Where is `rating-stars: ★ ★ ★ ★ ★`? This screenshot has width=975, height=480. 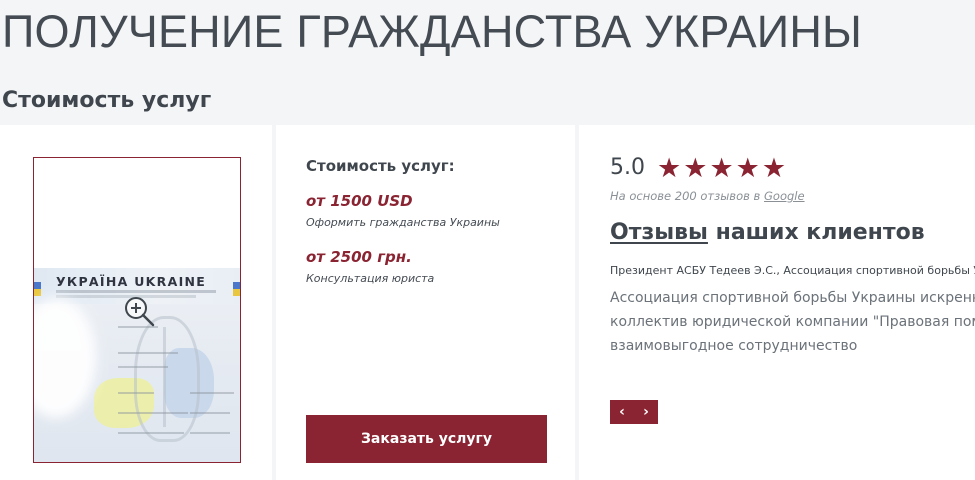 rating-stars: ★ ★ ★ ★ ★ is located at coordinates (721, 168).